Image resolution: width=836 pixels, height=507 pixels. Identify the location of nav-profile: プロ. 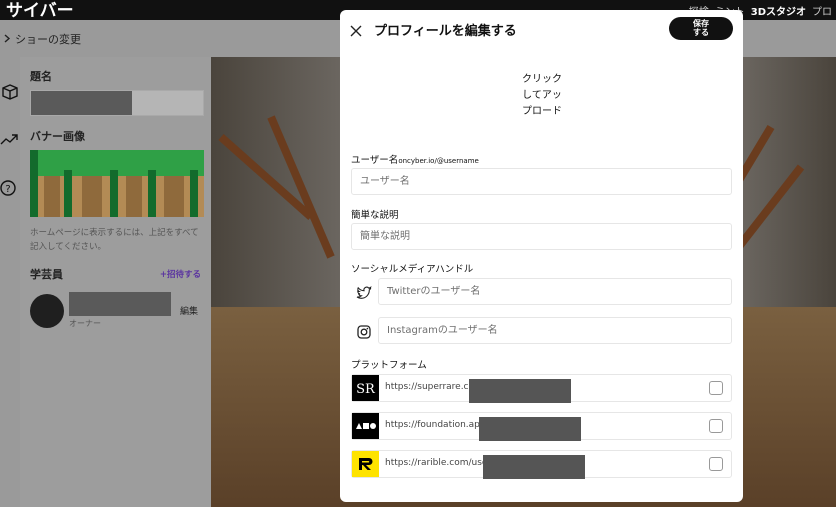
(822, 10).